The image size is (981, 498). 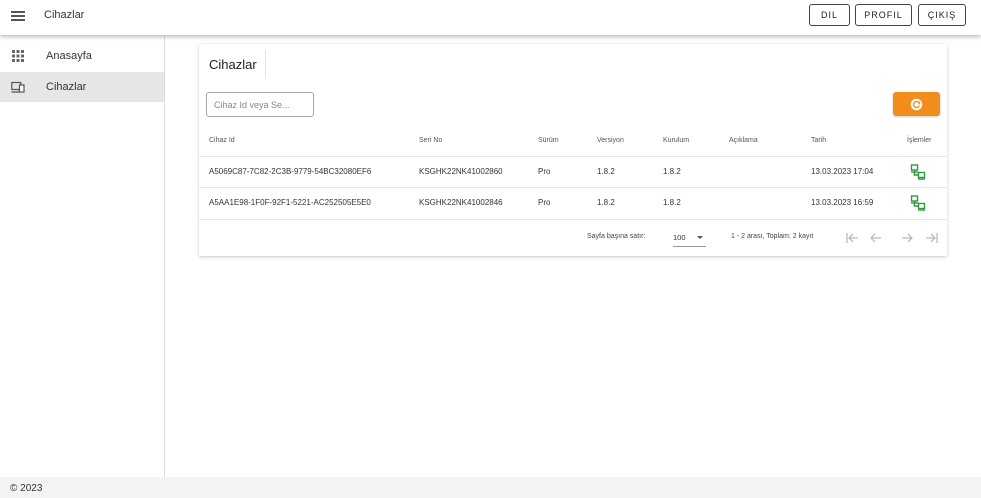 What do you see at coordinates (233, 64) in the screenshot?
I see `page-title: Cihazlar` at bounding box center [233, 64].